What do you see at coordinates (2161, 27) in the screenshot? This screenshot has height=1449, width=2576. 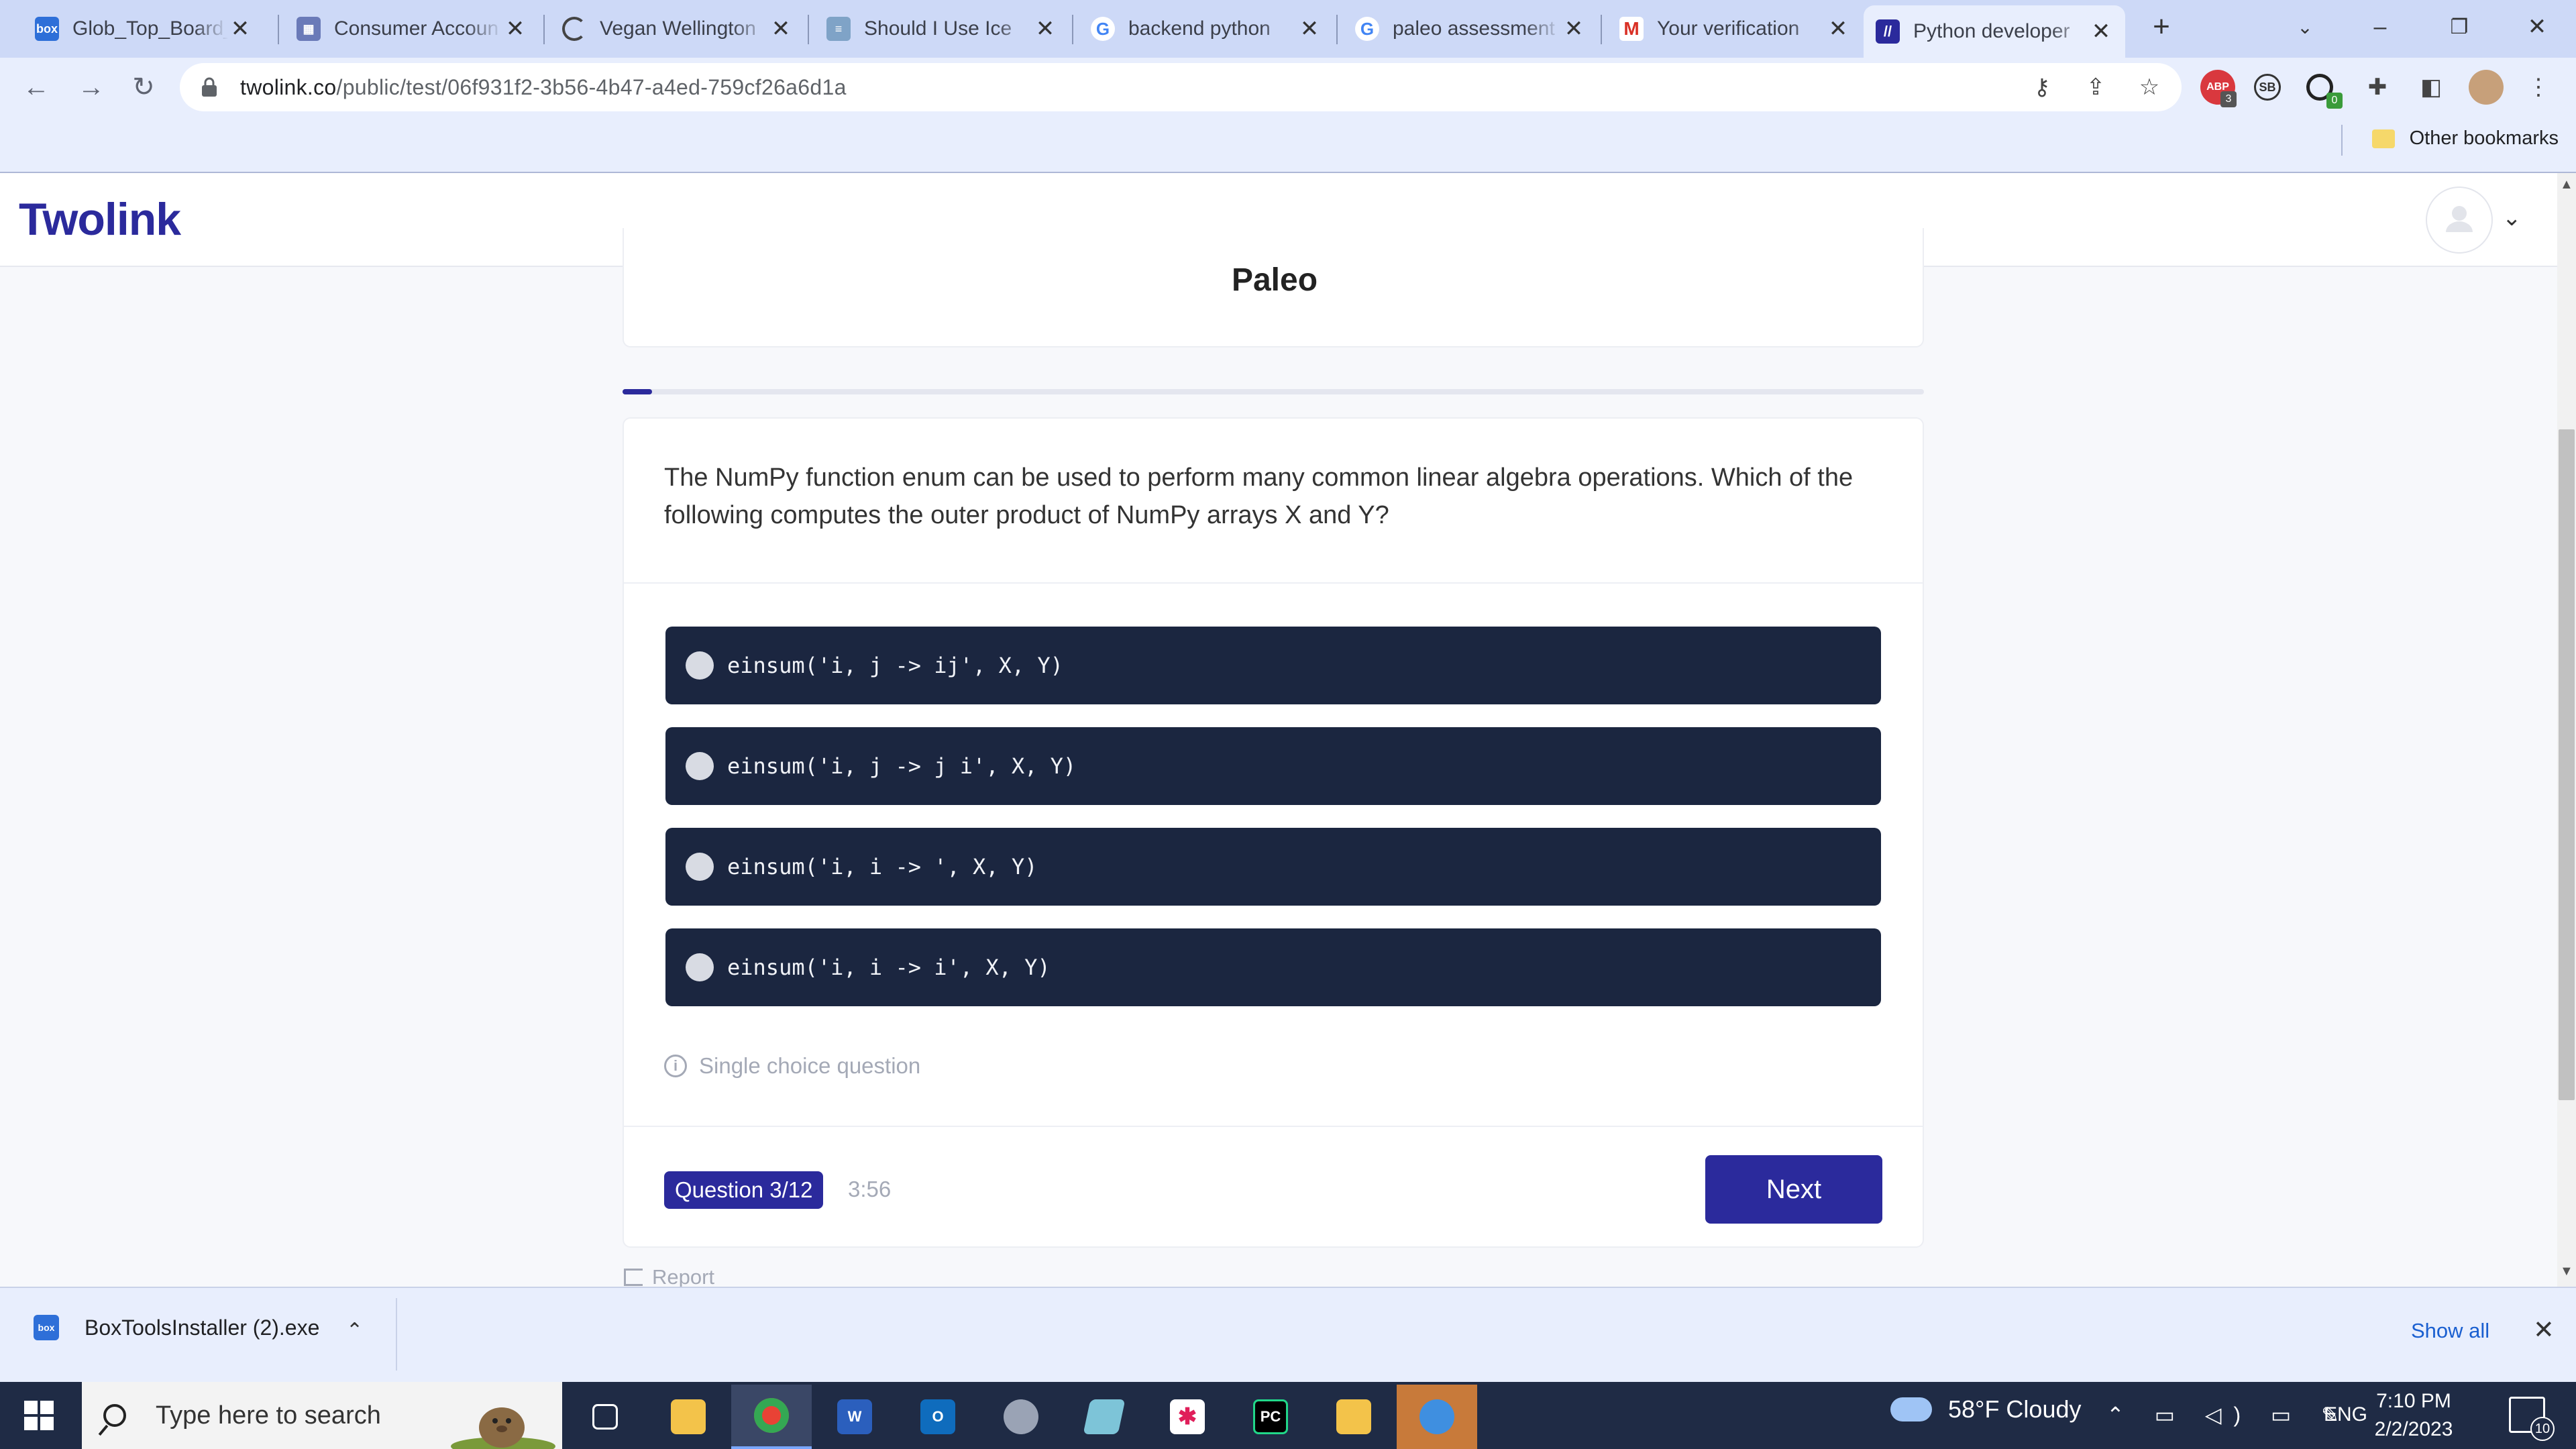 I see `new-tab-button: +` at bounding box center [2161, 27].